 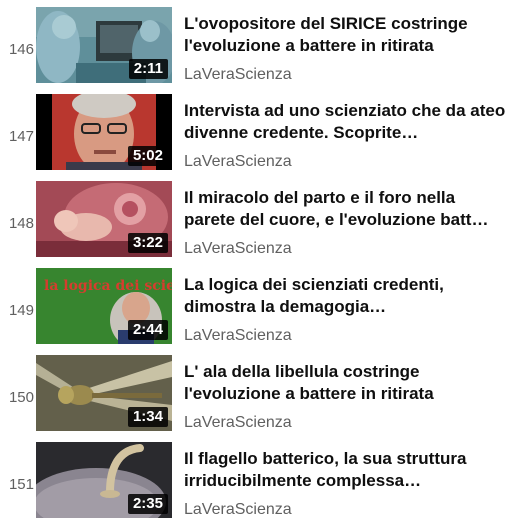 I want to click on item-index: 148, so click(x=21, y=223).